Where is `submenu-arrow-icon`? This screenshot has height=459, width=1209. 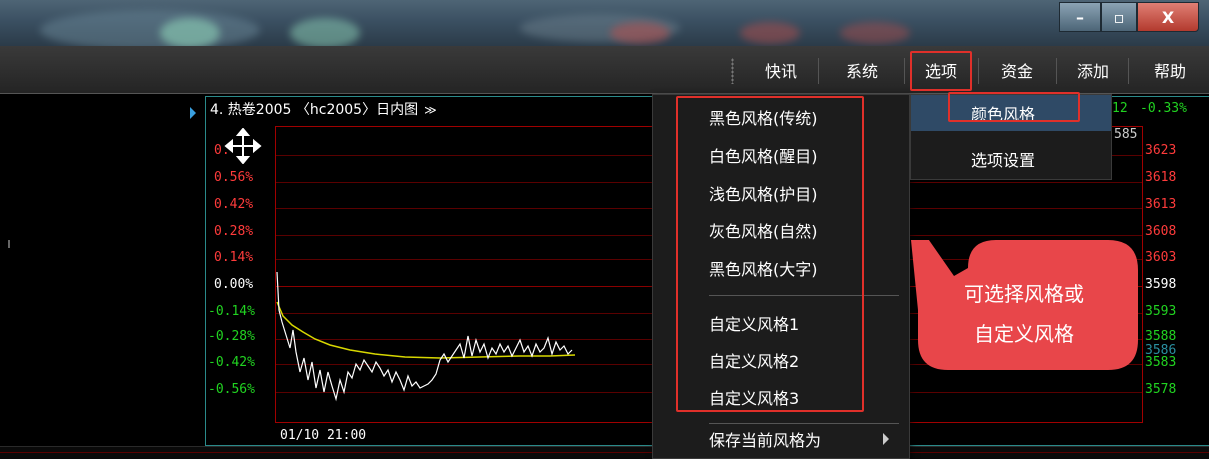
submenu-arrow-icon is located at coordinates (193, 113).